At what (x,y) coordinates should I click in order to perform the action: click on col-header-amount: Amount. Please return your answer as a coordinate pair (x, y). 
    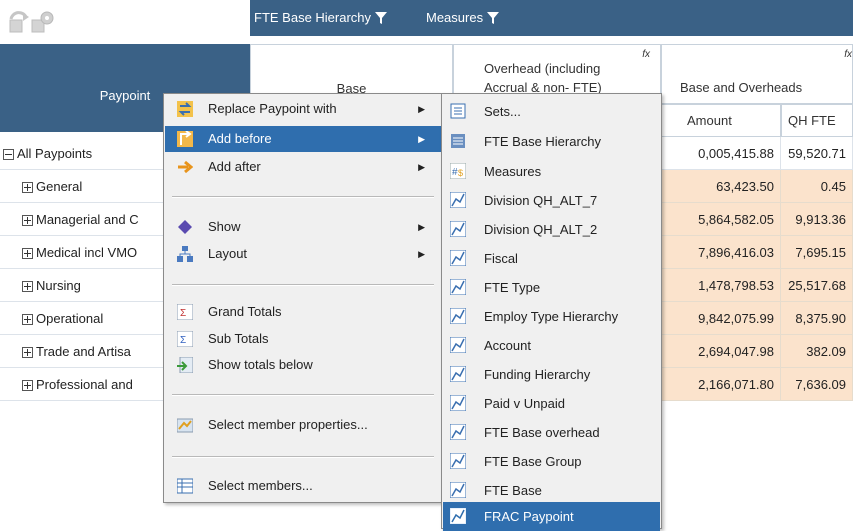
    Looking at the image, I should click on (721, 120).